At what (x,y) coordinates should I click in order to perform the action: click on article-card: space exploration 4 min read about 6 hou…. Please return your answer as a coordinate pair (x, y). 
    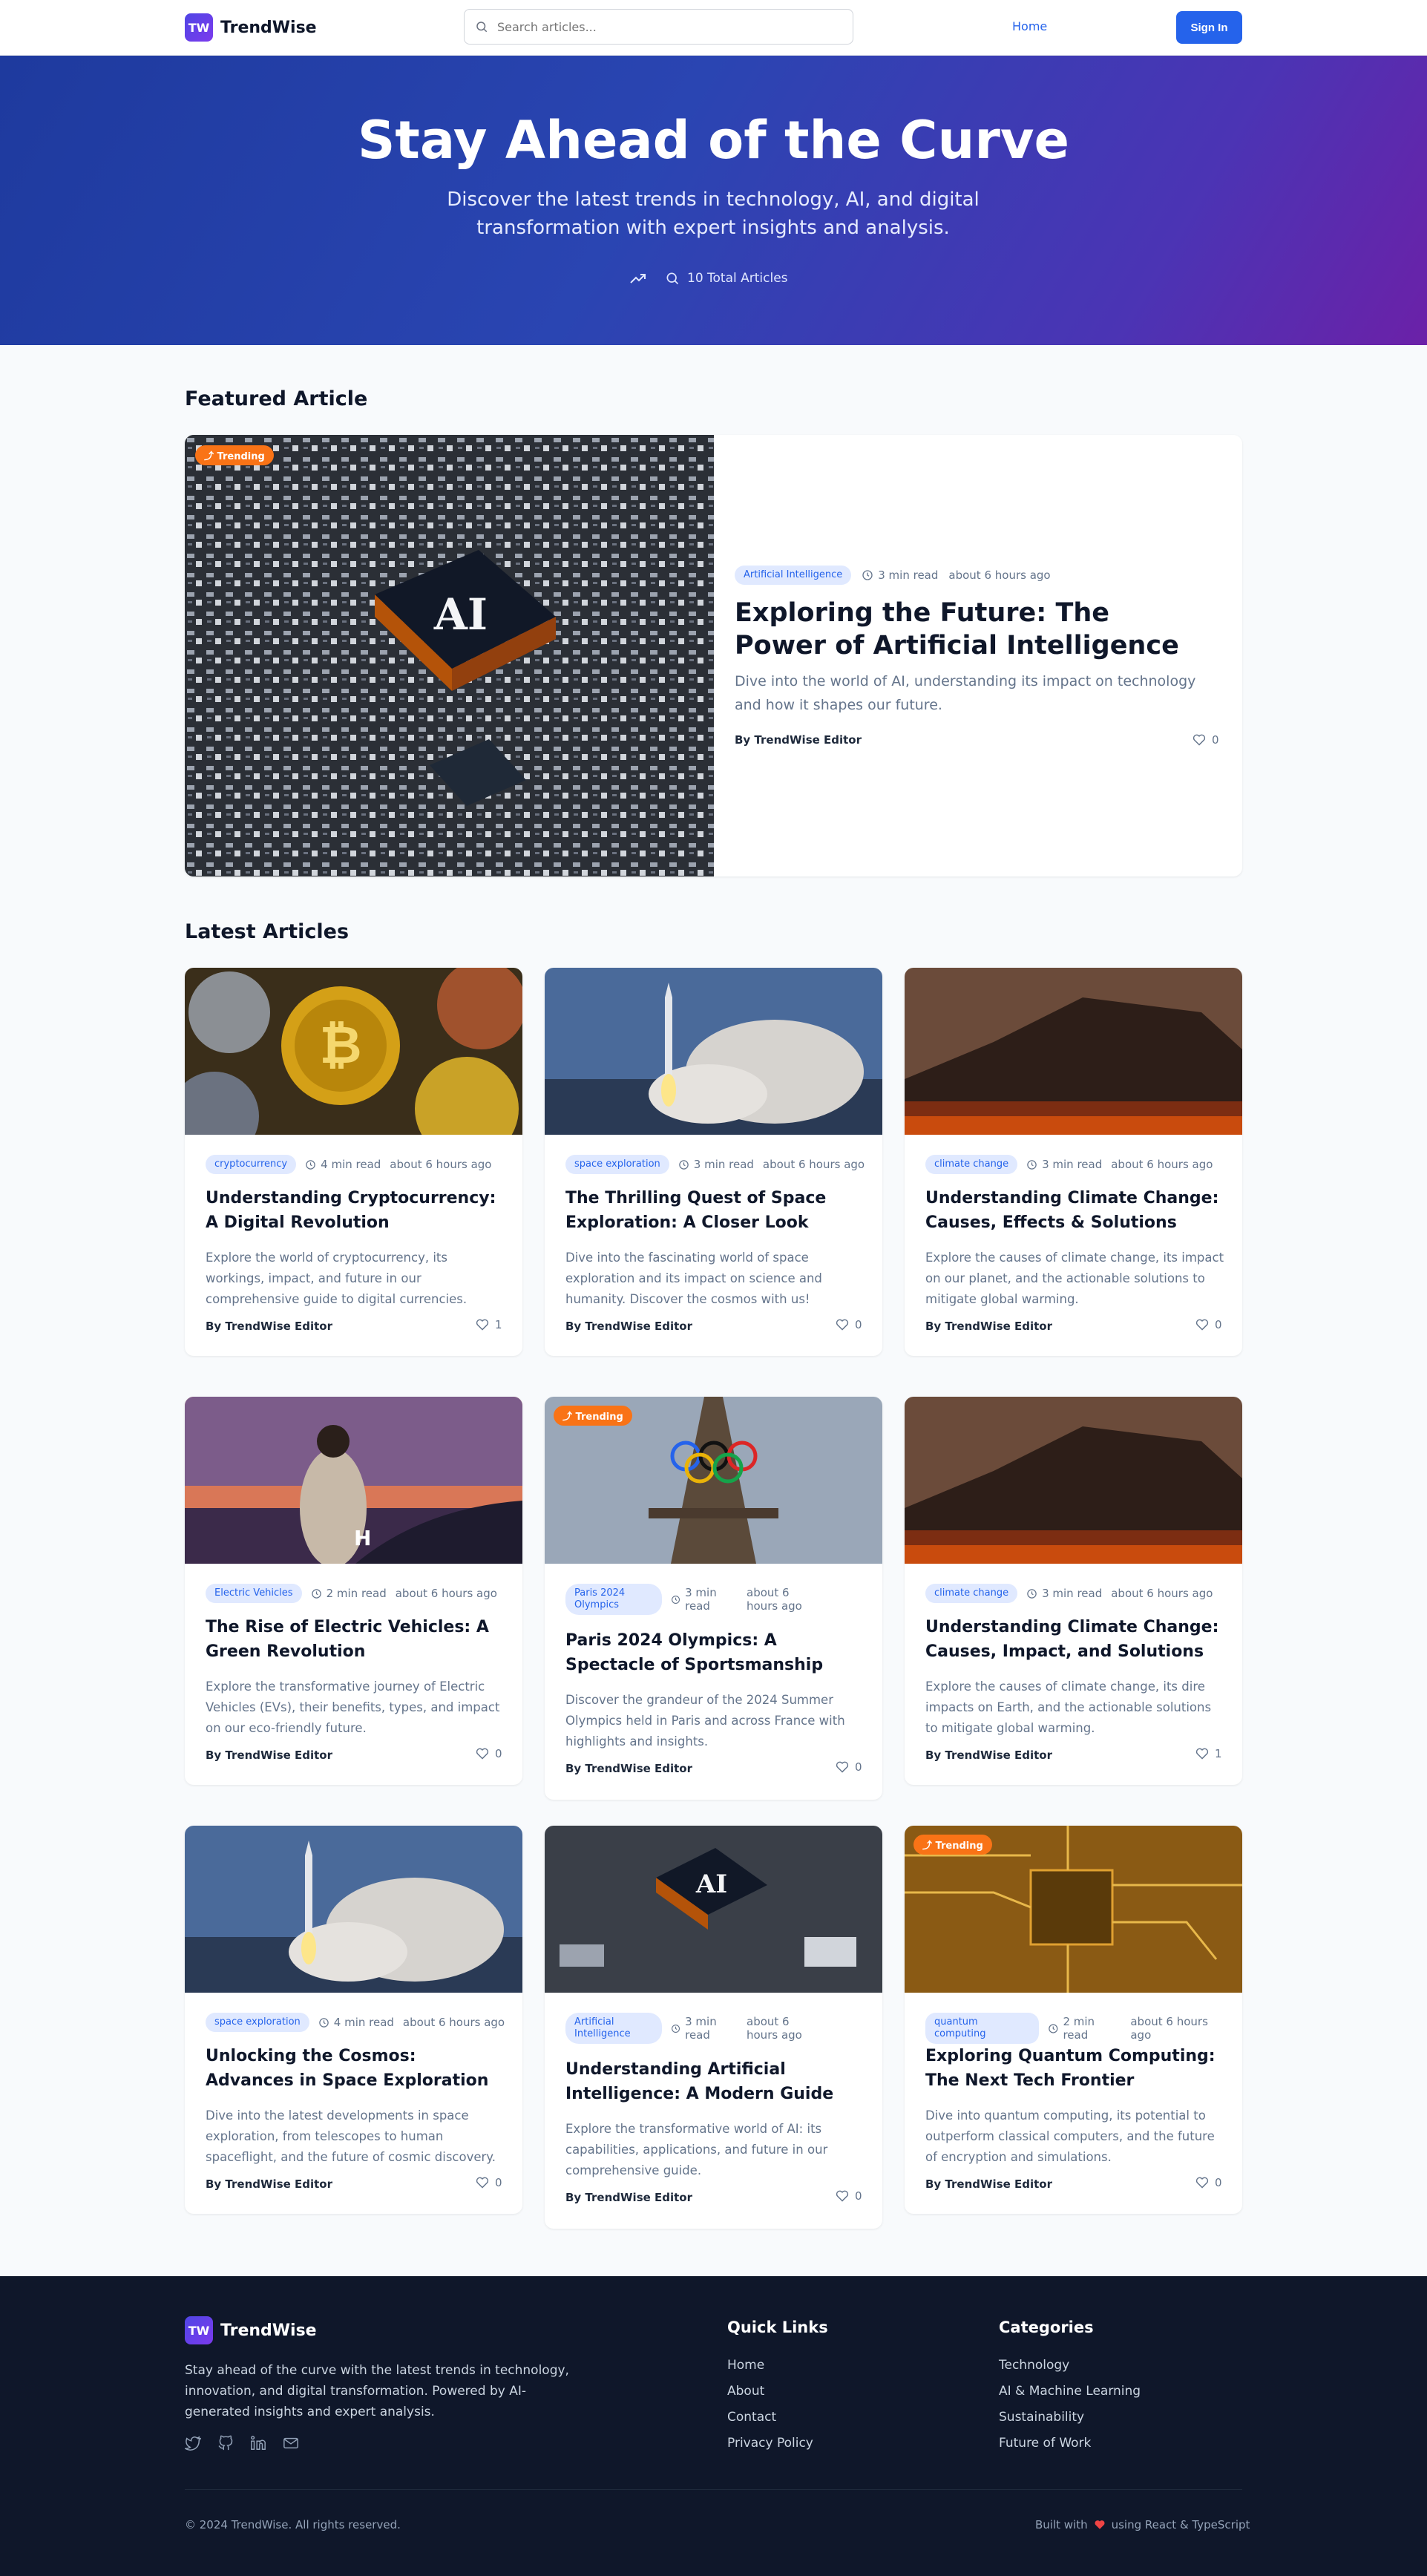
    Looking at the image, I should click on (353, 2020).